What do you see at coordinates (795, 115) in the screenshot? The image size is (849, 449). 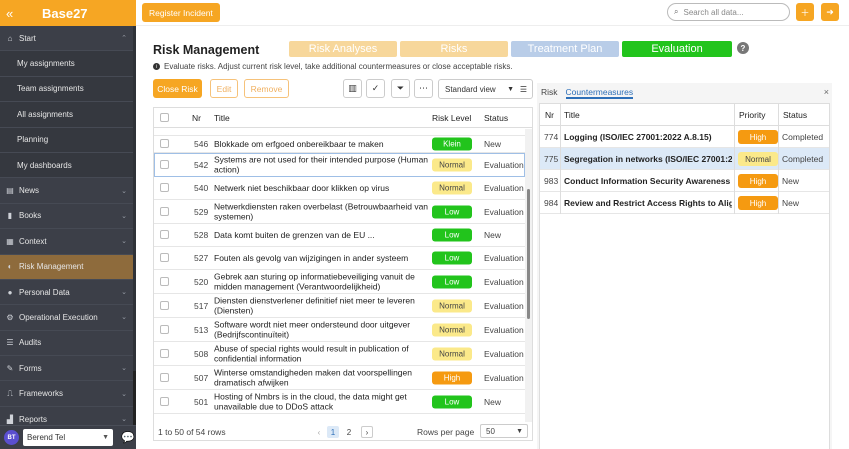 I see `cm-col-status: Status` at bounding box center [795, 115].